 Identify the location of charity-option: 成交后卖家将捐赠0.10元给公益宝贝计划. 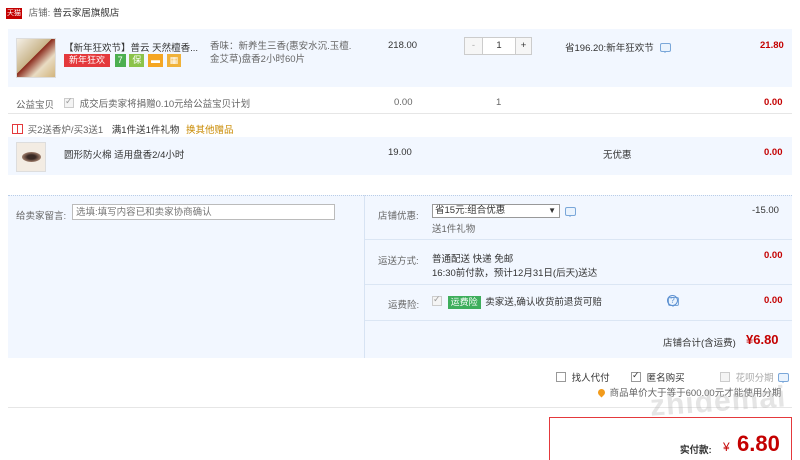
(157, 103).